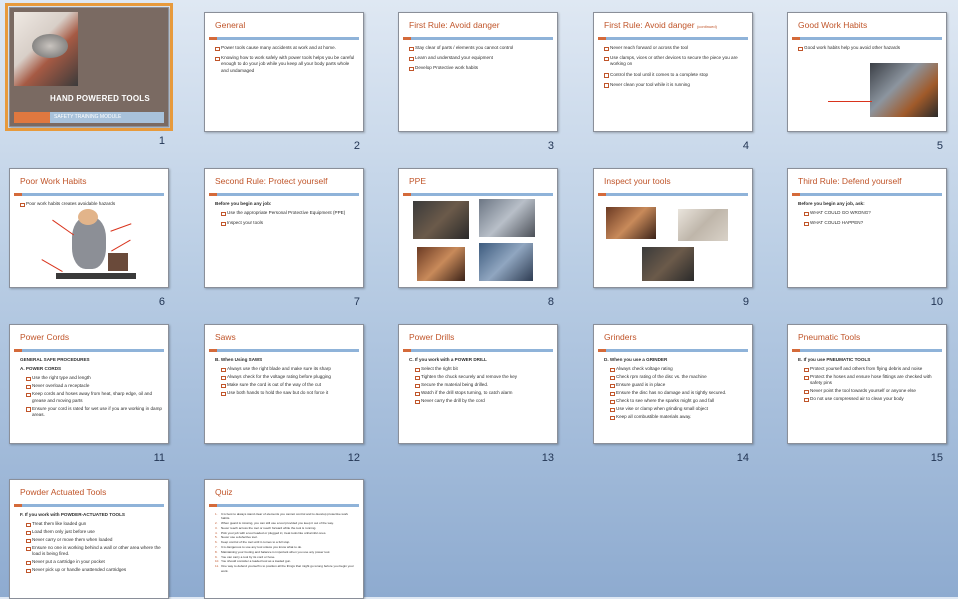 The width and height of the screenshot is (958, 599). What do you see at coordinates (230, 25) in the screenshot?
I see `slide-title: General` at bounding box center [230, 25].